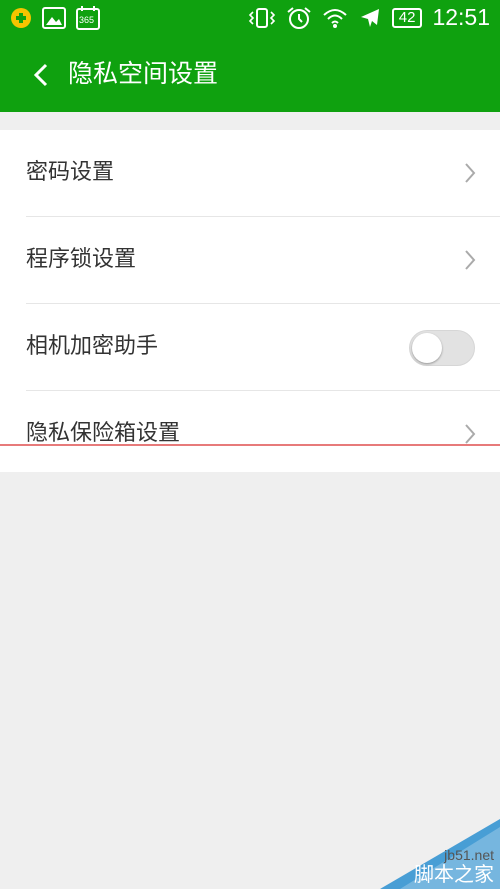 Image resolution: width=500 pixels, height=889 pixels. What do you see at coordinates (263, 260) in the screenshot?
I see `setting-row-app-lock: 程序锁设置` at bounding box center [263, 260].